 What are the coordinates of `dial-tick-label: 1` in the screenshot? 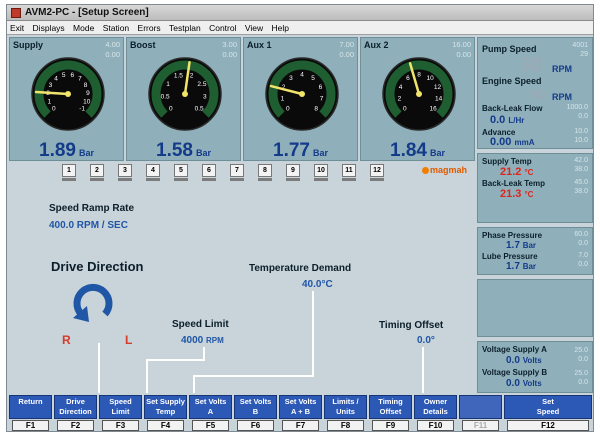 It's located at (168, 84).